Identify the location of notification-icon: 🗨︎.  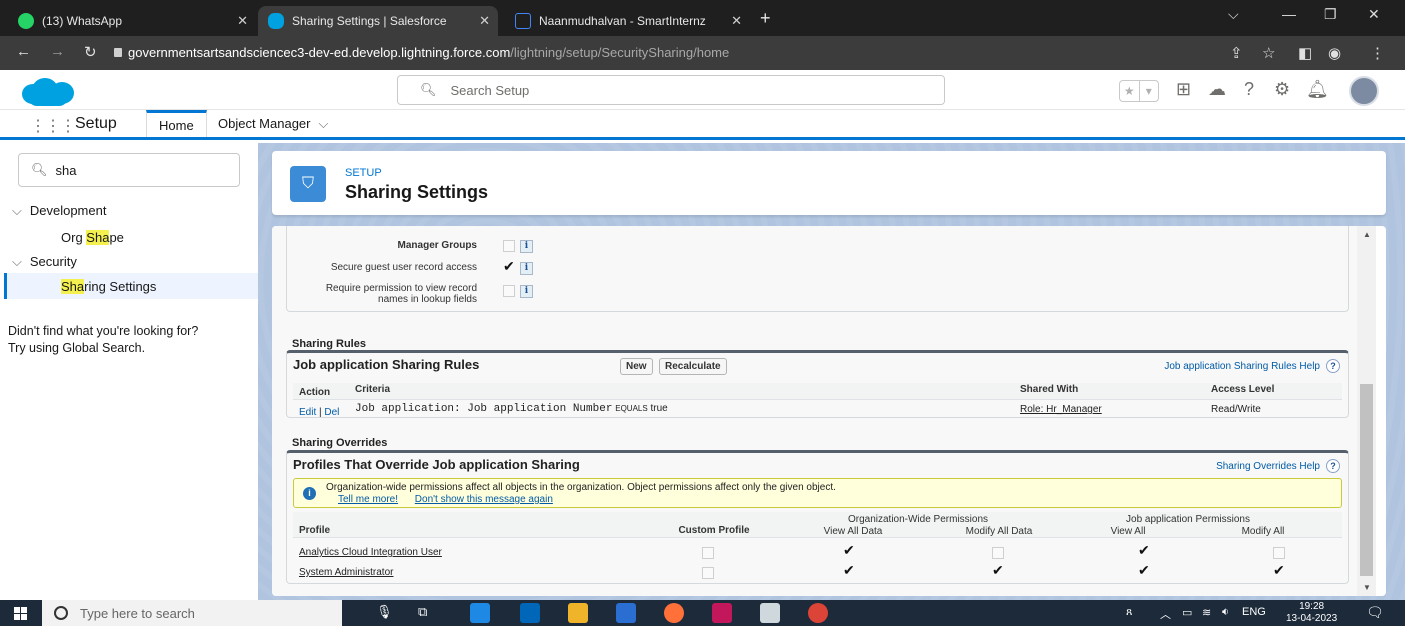
(1375, 612).